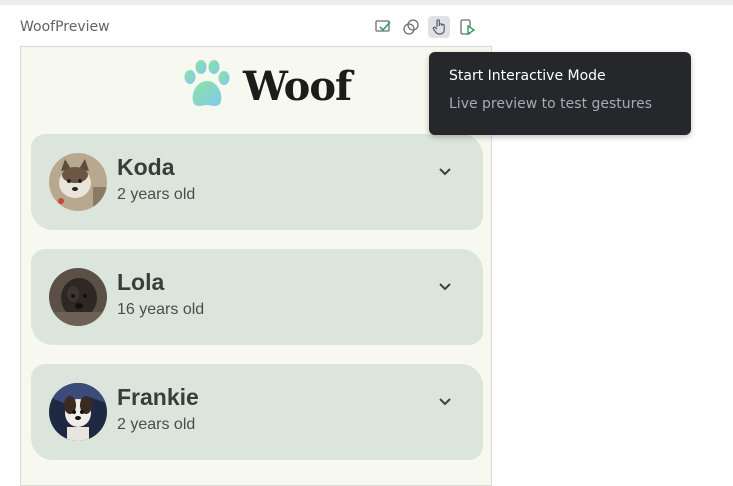  I want to click on animation-preview-button, so click(411, 27).